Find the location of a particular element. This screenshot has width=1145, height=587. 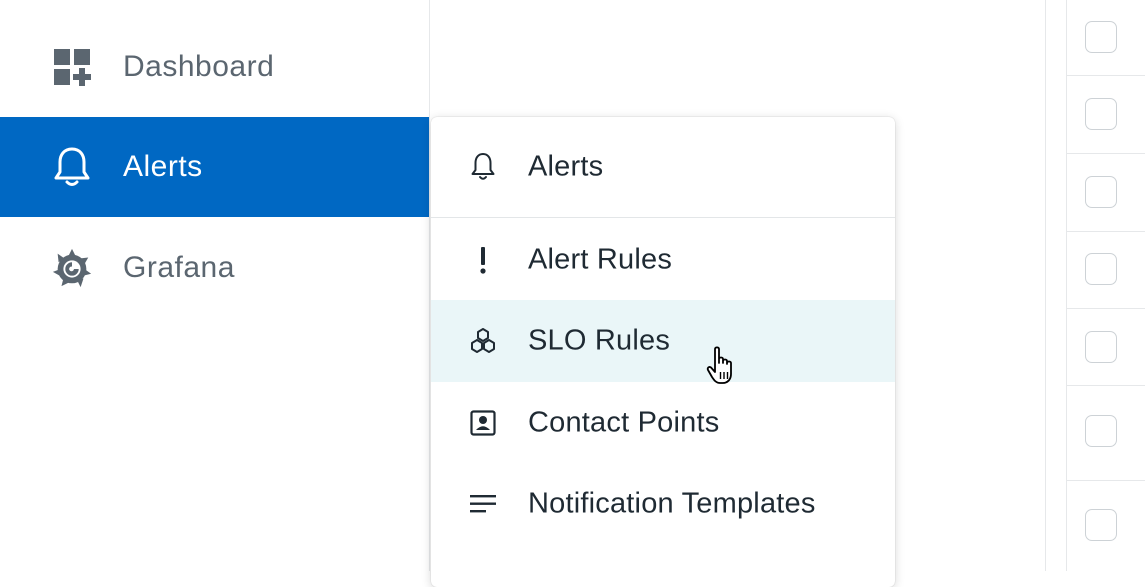

menu-item-slo-rules: SLO Rules is located at coordinates (663, 341).